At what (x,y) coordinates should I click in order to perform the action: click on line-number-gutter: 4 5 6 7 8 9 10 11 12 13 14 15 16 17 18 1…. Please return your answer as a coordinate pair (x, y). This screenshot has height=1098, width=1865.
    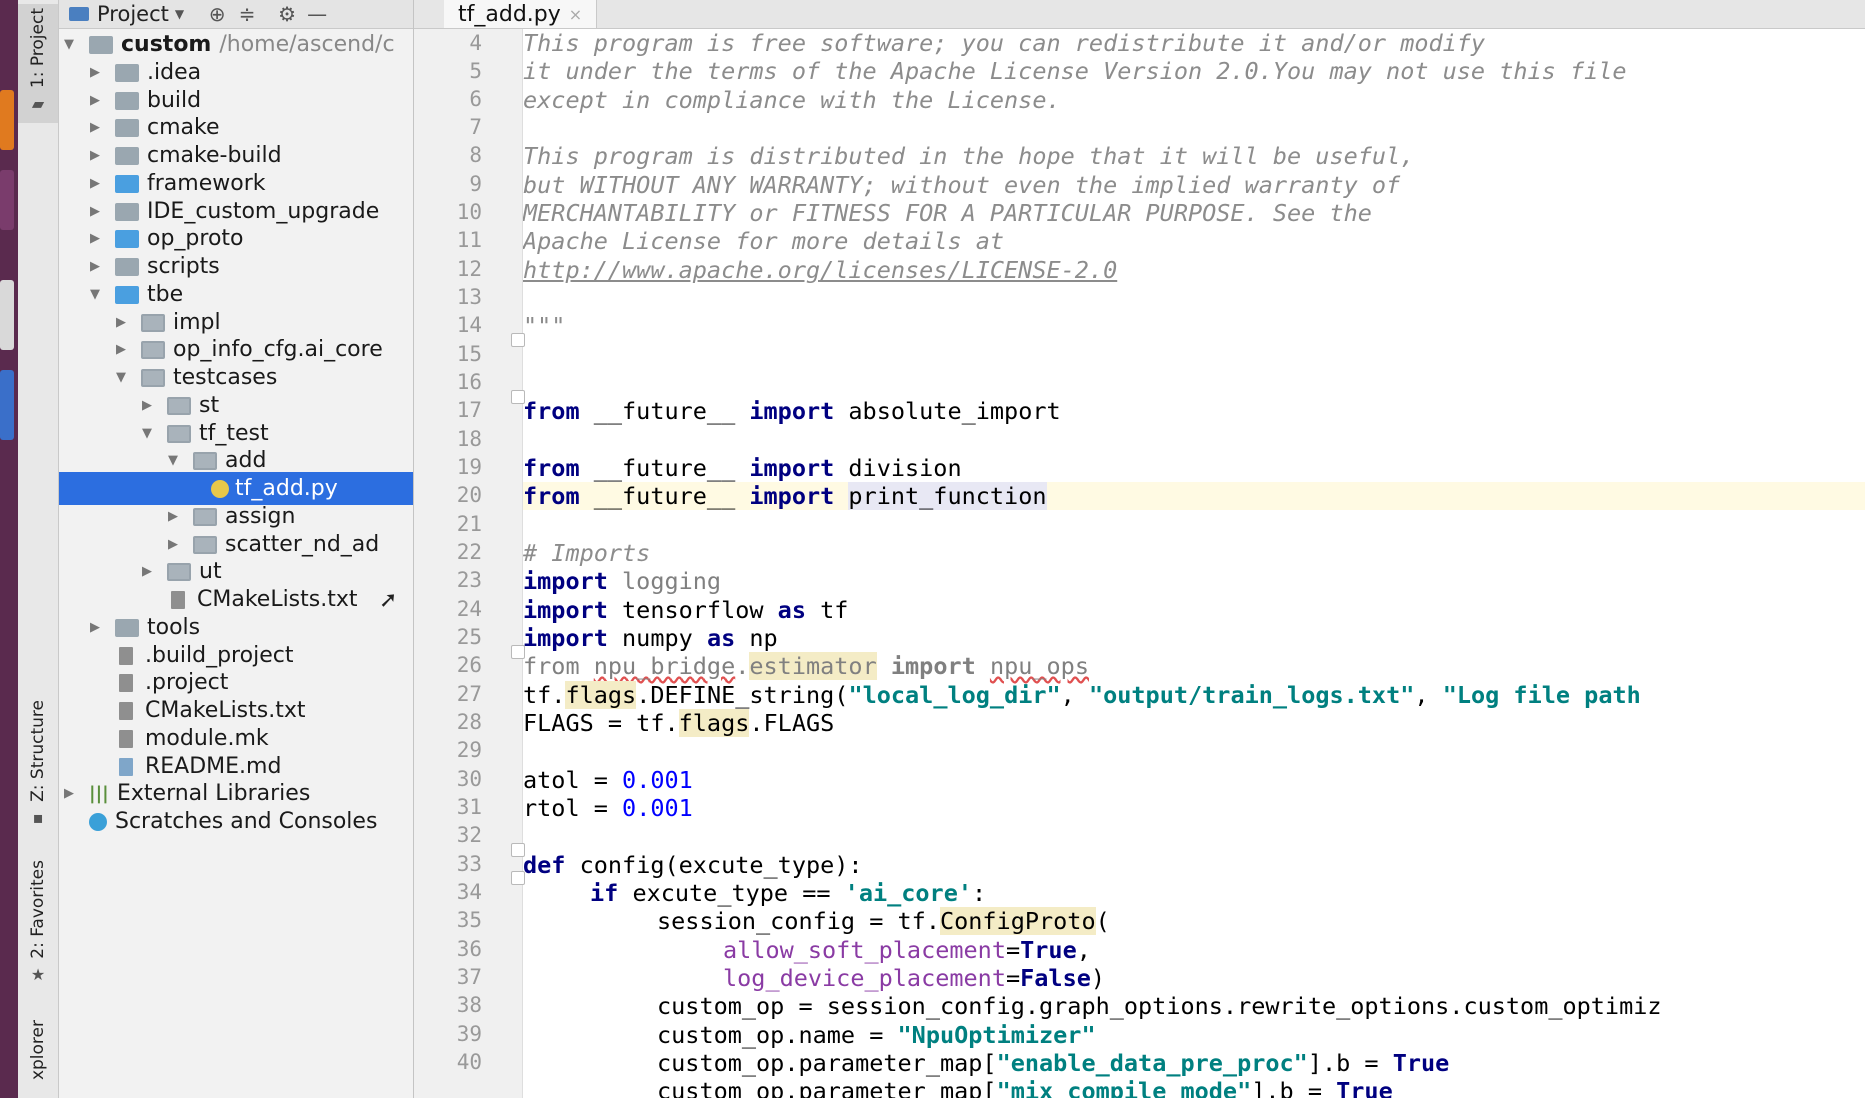
    Looking at the image, I should click on (469, 563).